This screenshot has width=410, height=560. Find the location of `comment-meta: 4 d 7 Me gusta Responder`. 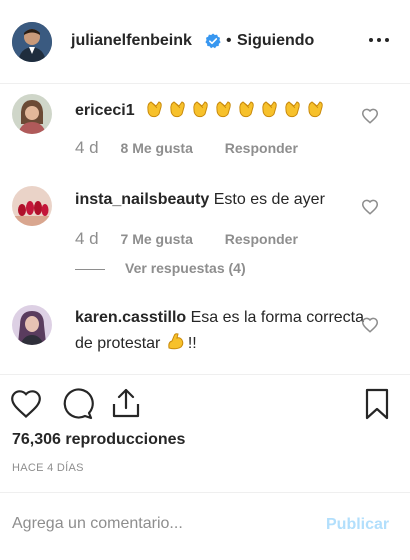

comment-meta: 4 d 7 Me gusta Responder is located at coordinates (186, 239).